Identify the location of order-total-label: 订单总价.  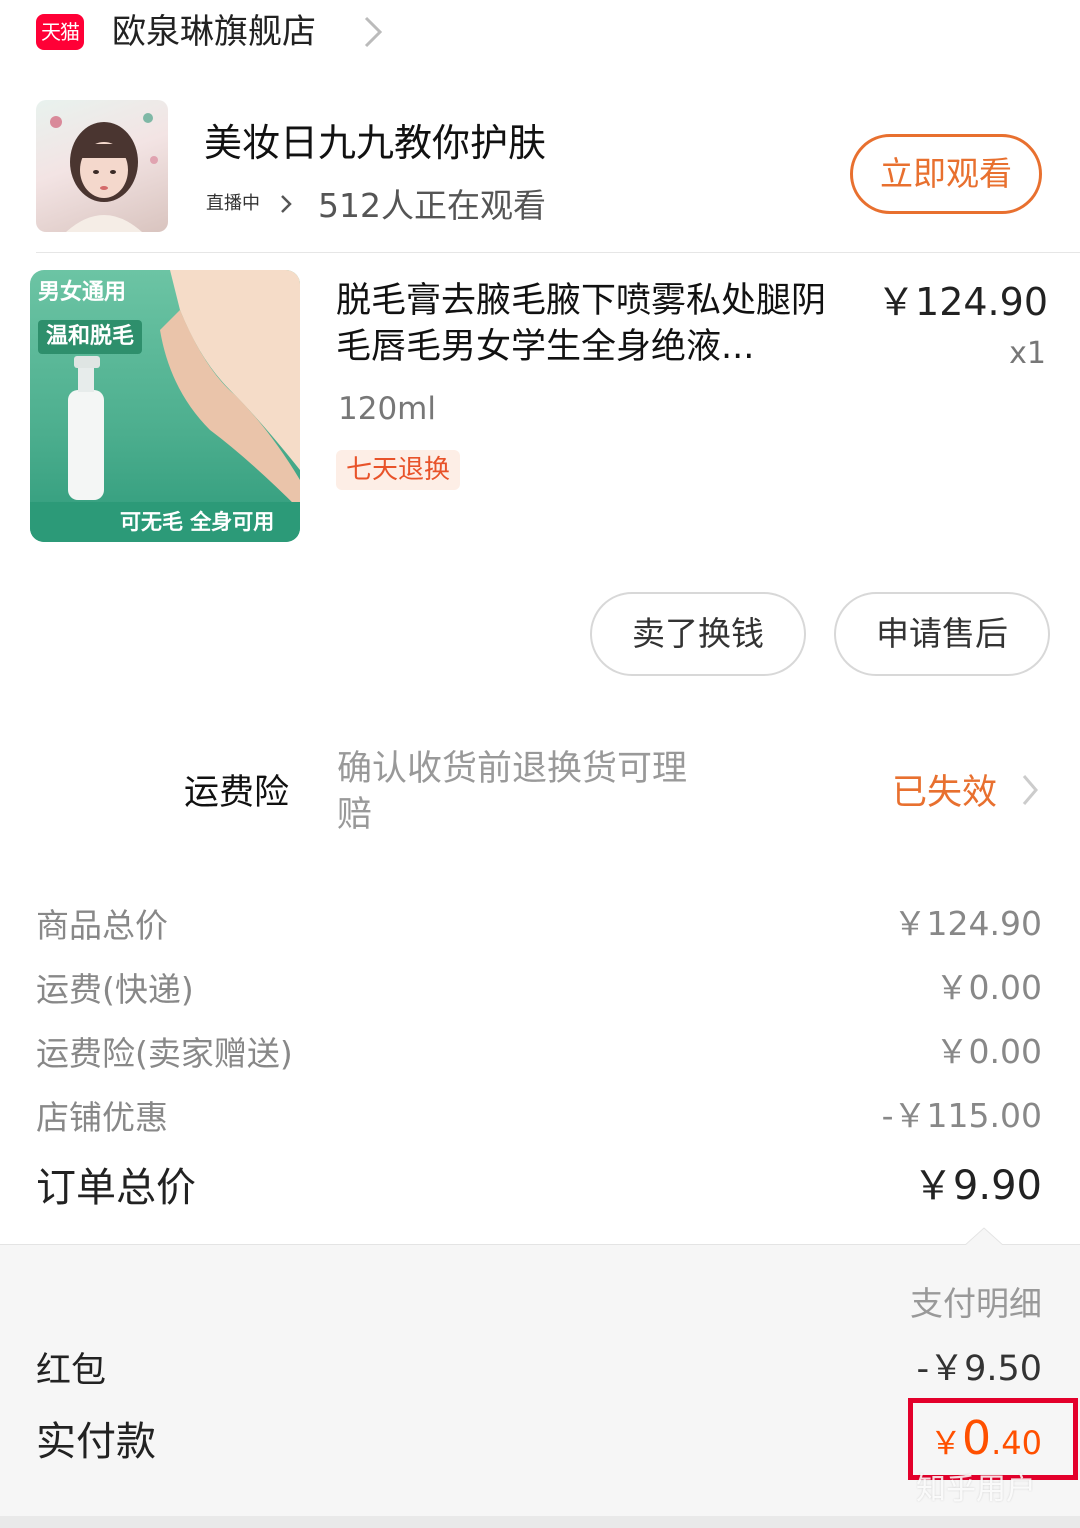
(116, 1188).